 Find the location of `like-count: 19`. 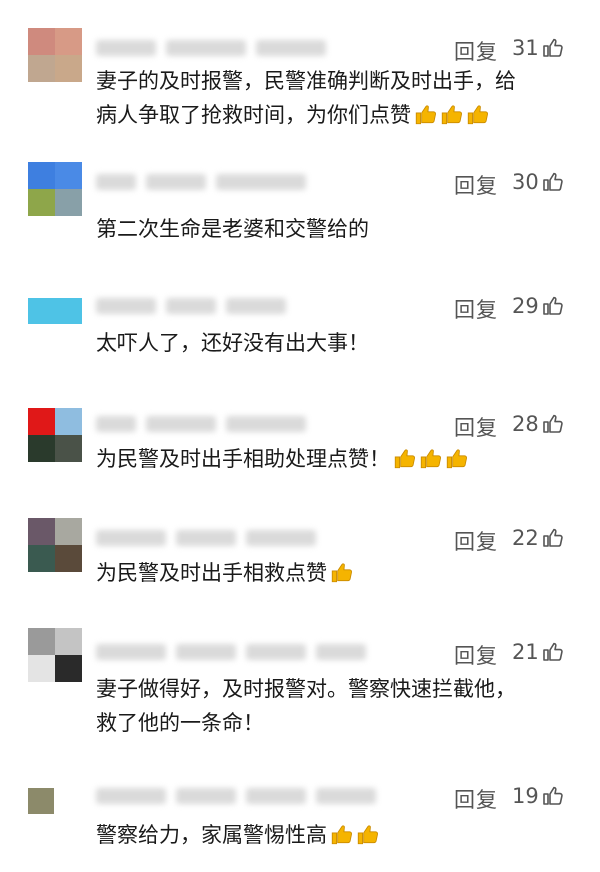

like-count: 19 is located at coordinates (525, 796).